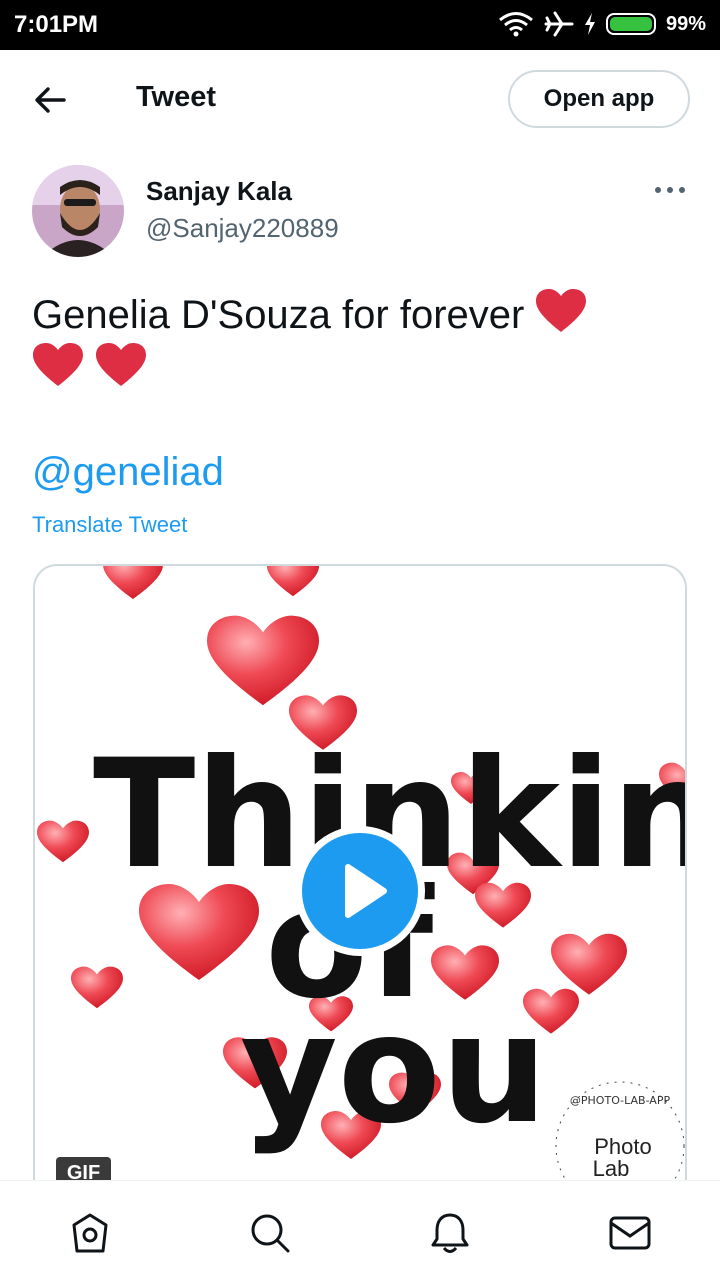 Image resolution: width=720 pixels, height=1281 pixels. What do you see at coordinates (620, 1100) in the screenshot?
I see `watermark-ring-text: @PHOTO-LAB-APP` at bounding box center [620, 1100].